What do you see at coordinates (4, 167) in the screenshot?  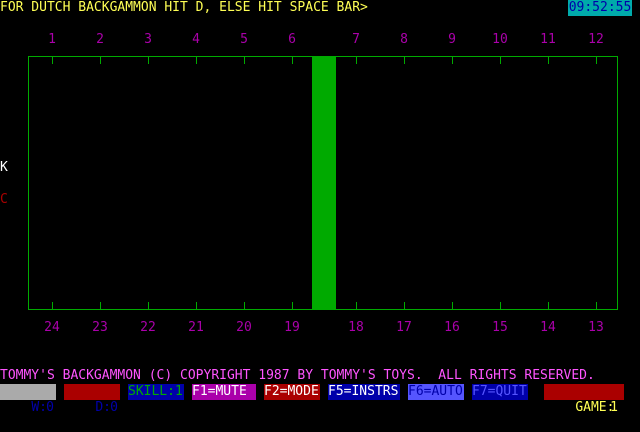 I see `side-label-k: K` at bounding box center [4, 167].